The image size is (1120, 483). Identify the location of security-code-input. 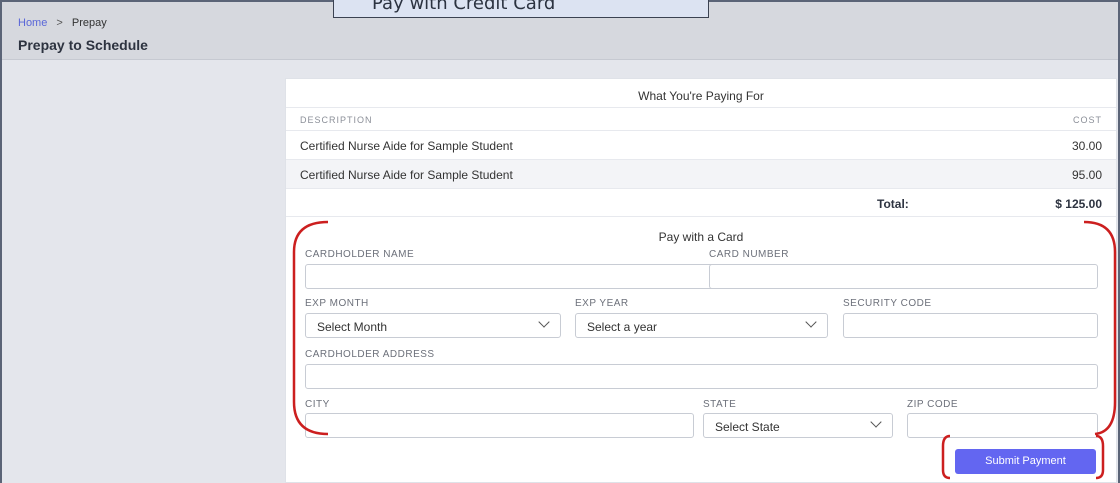
(970, 325).